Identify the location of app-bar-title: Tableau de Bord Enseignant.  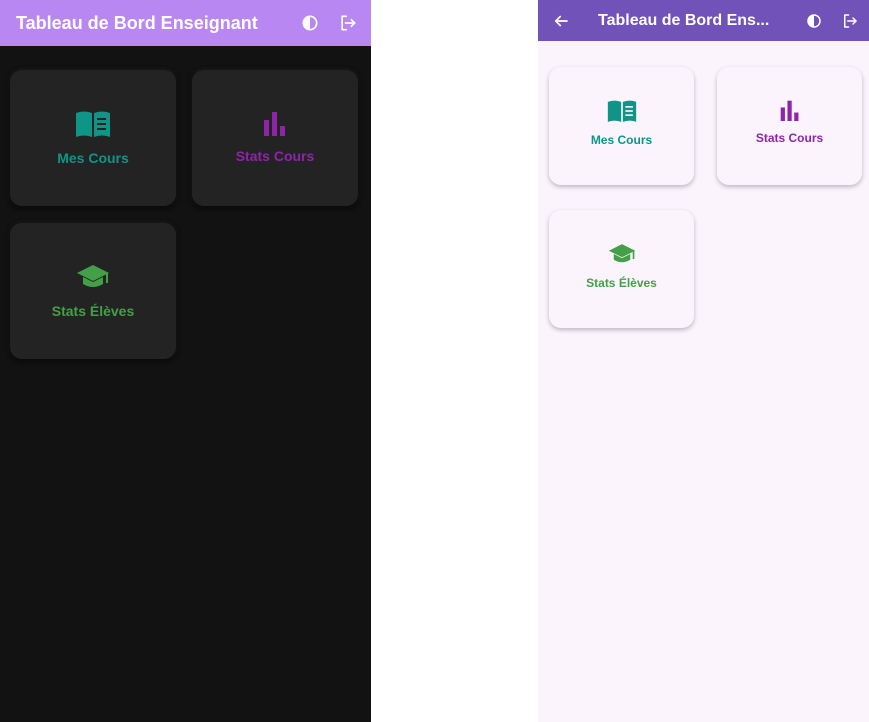
(137, 22).